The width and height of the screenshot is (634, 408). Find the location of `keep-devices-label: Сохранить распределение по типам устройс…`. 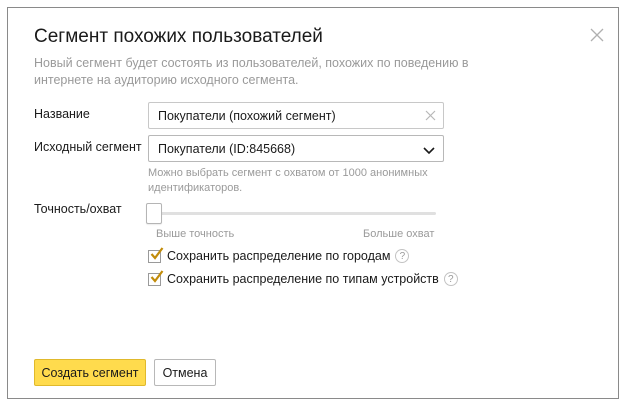

keep-devices-label: Сохранить распределение по типам устройс… is located at coordinates (303, 279).